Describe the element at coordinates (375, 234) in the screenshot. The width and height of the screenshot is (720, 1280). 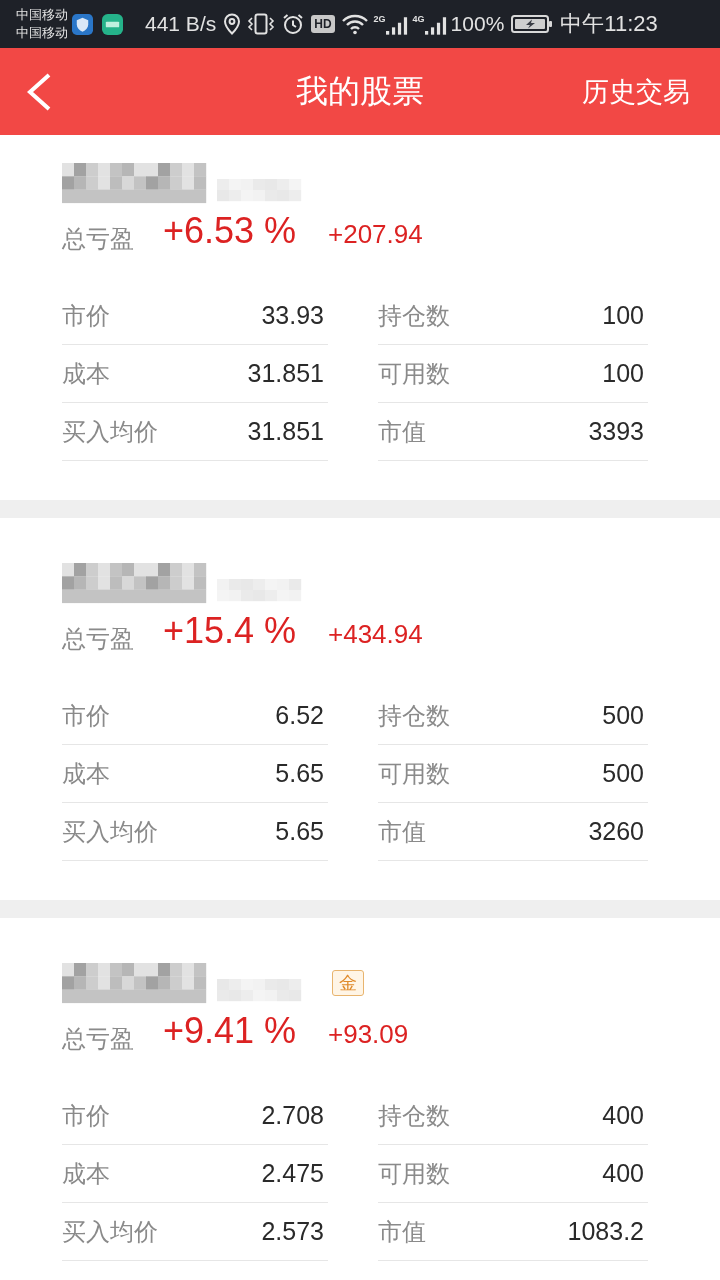
I see `total-amount: +207.94` at that location.